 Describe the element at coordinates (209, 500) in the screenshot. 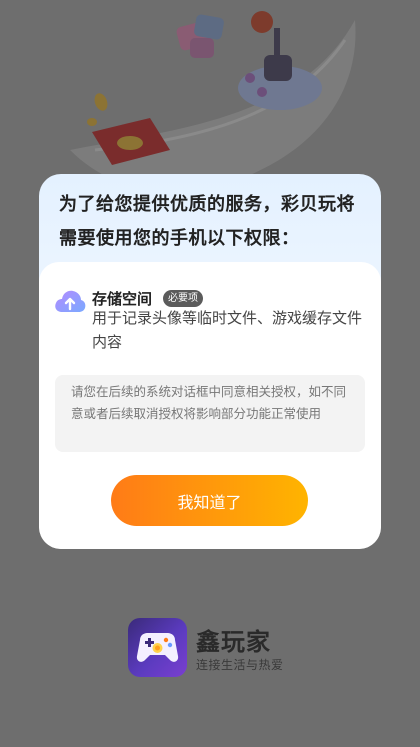

I see `confirm-button: 我知道了` at that location.